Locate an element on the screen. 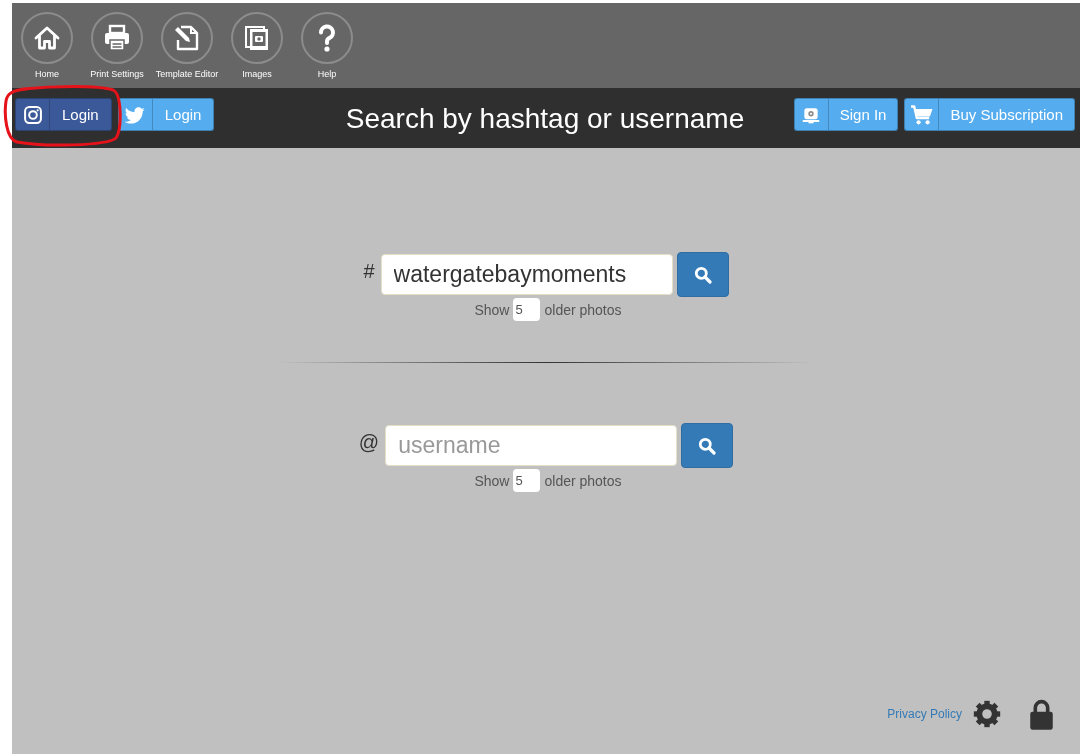  toolbar-button: Images is located at coordinates (257, 45).